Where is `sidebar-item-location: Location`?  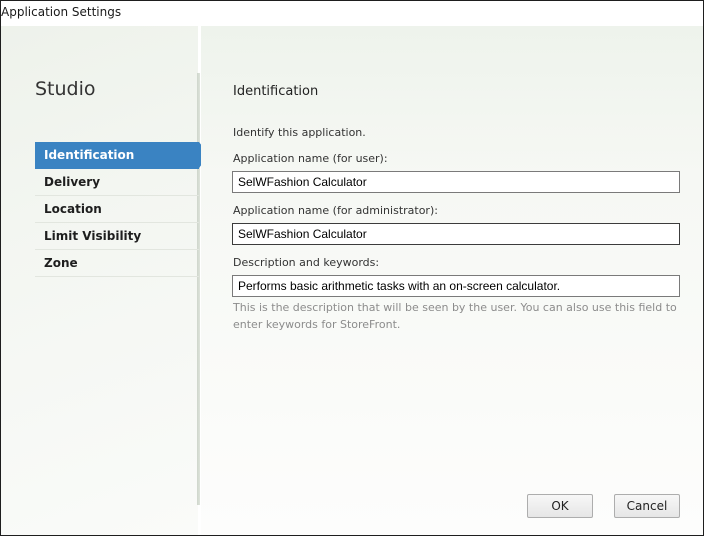 sidebar-item-location: Location is located at coordinates (117, 209).